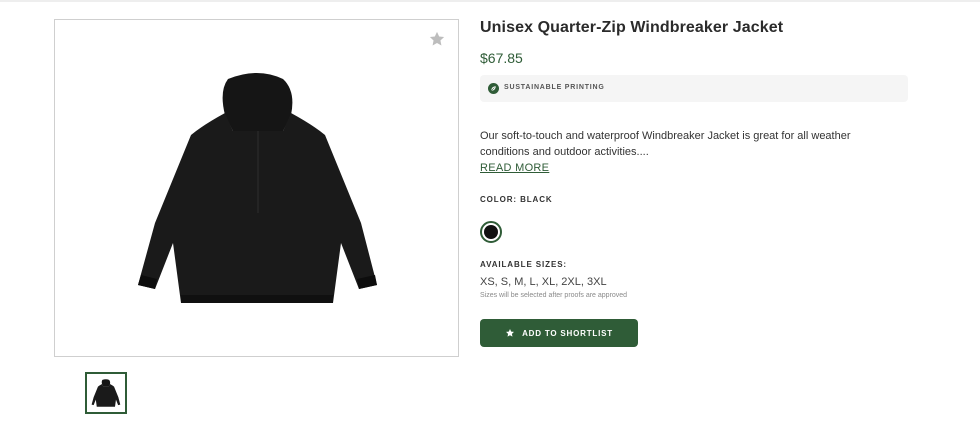 Image resolution: width=980 pixels, height=422 pixels. What do you see at coordinates (493, 88) in the screenshot?
I see `leaf-icon` at bounding box center [493, 88].